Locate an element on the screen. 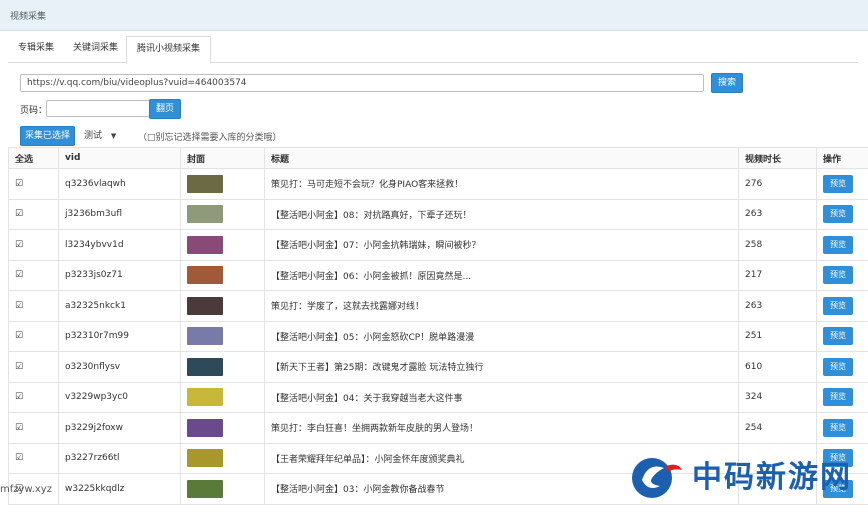  watermark-text: mfzyw.xyz is located at coordinates (26, 489).